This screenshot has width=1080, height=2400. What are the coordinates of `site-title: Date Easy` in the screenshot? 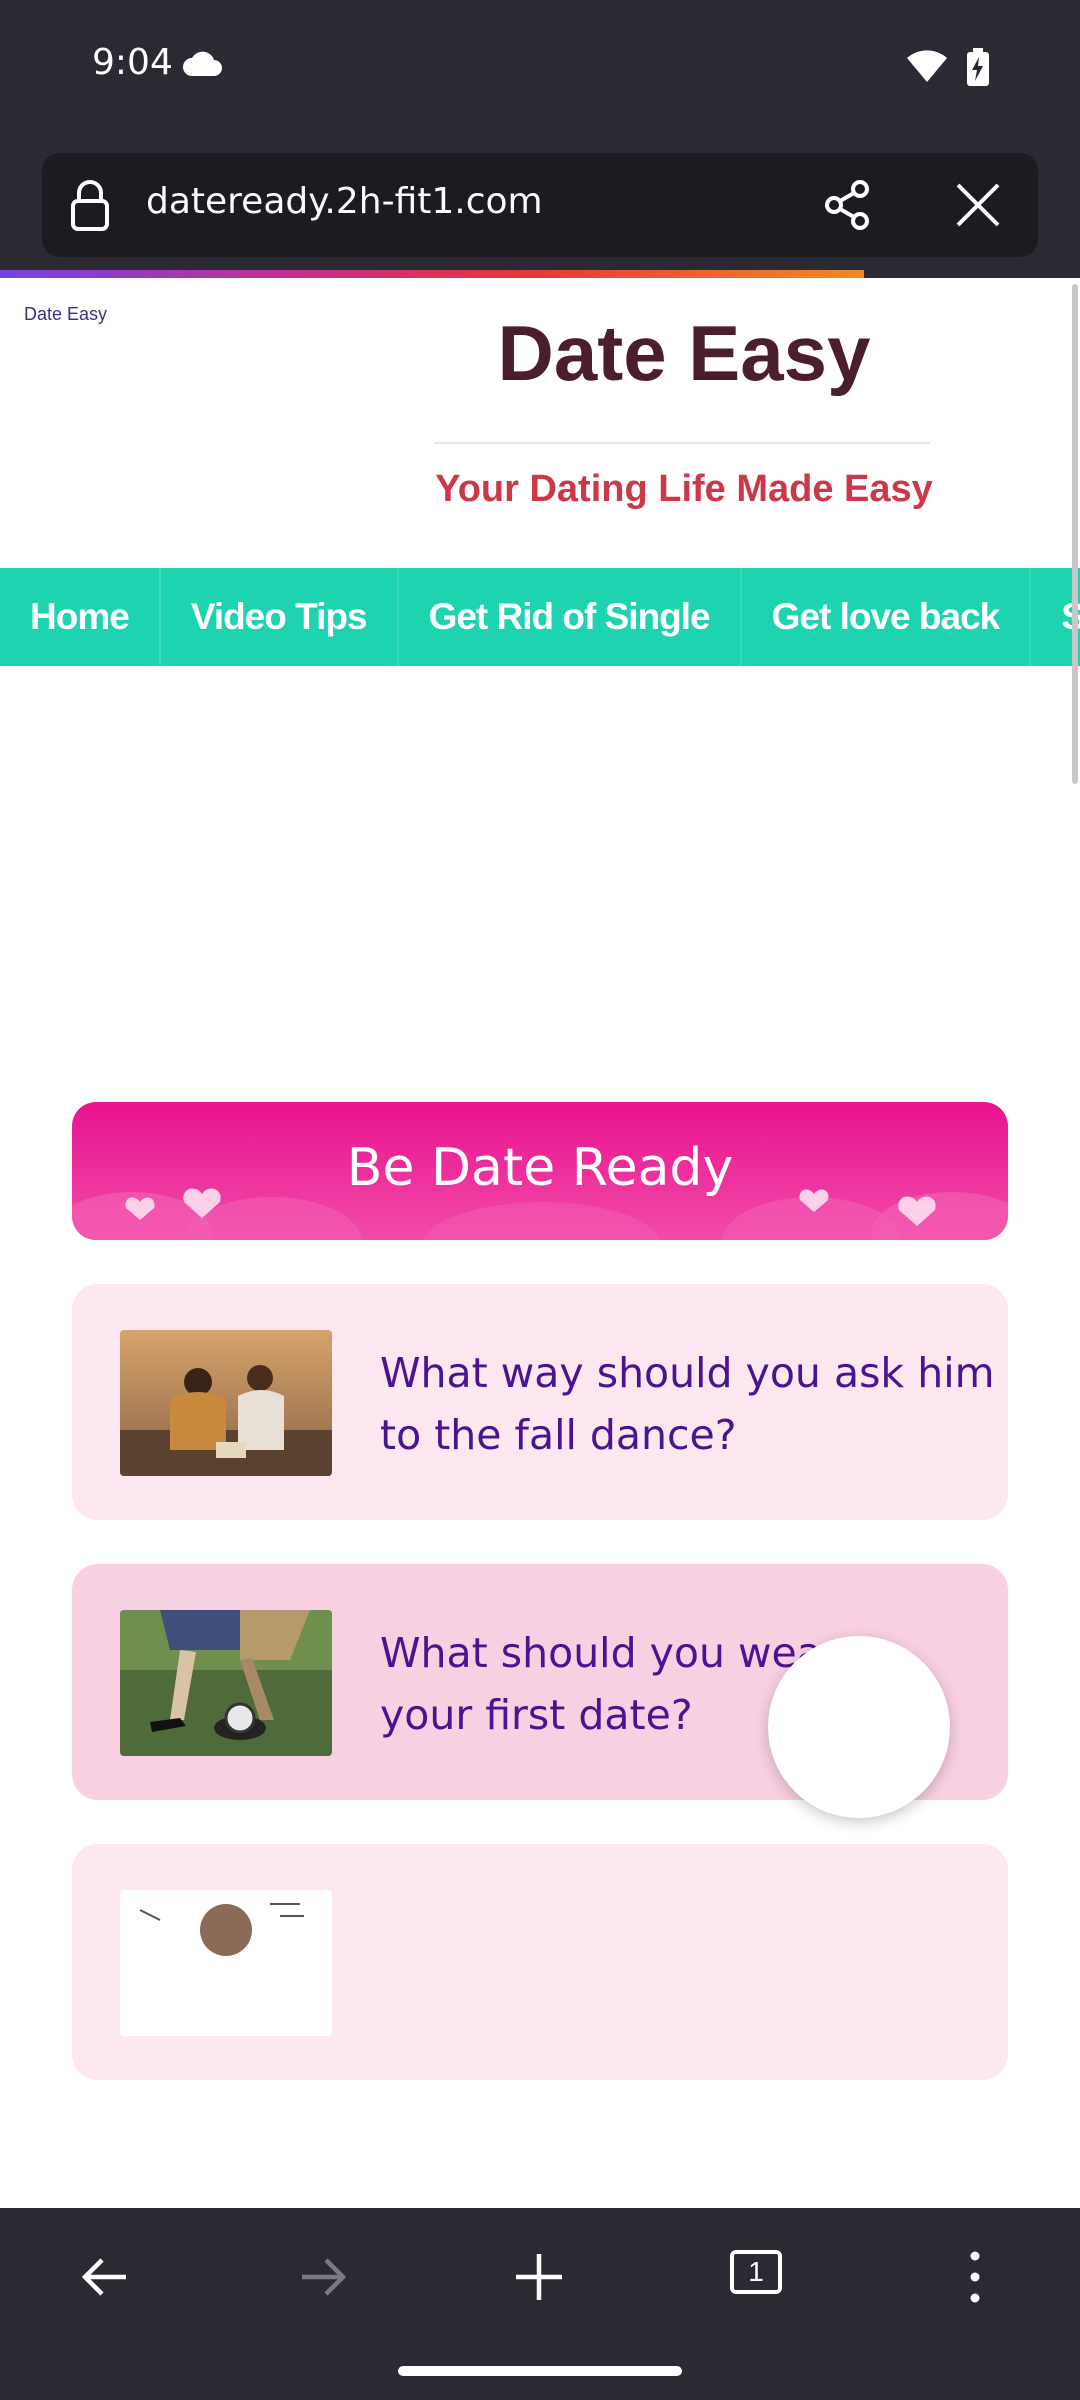 It's located at (684, 353).